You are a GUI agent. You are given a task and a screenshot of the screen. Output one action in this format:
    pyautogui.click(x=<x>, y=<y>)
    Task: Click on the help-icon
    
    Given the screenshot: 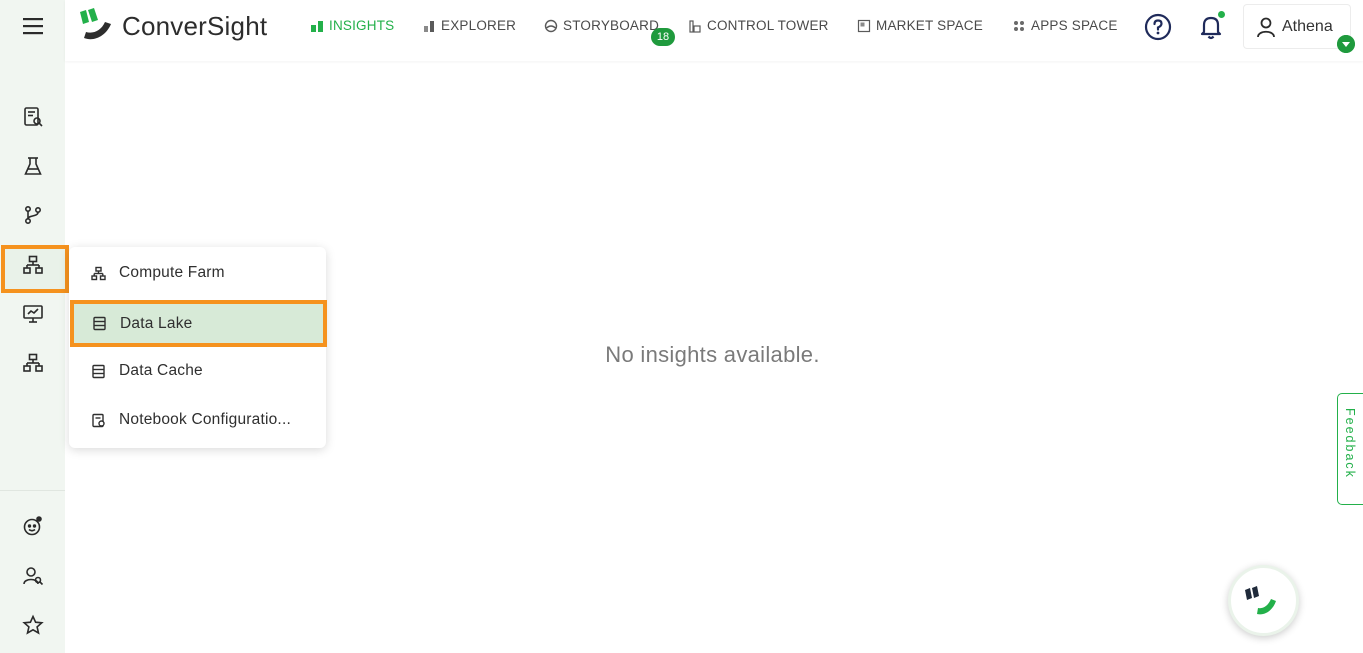 What is the action you would take?
    pyautogui.click(x=1158, y=27)
    